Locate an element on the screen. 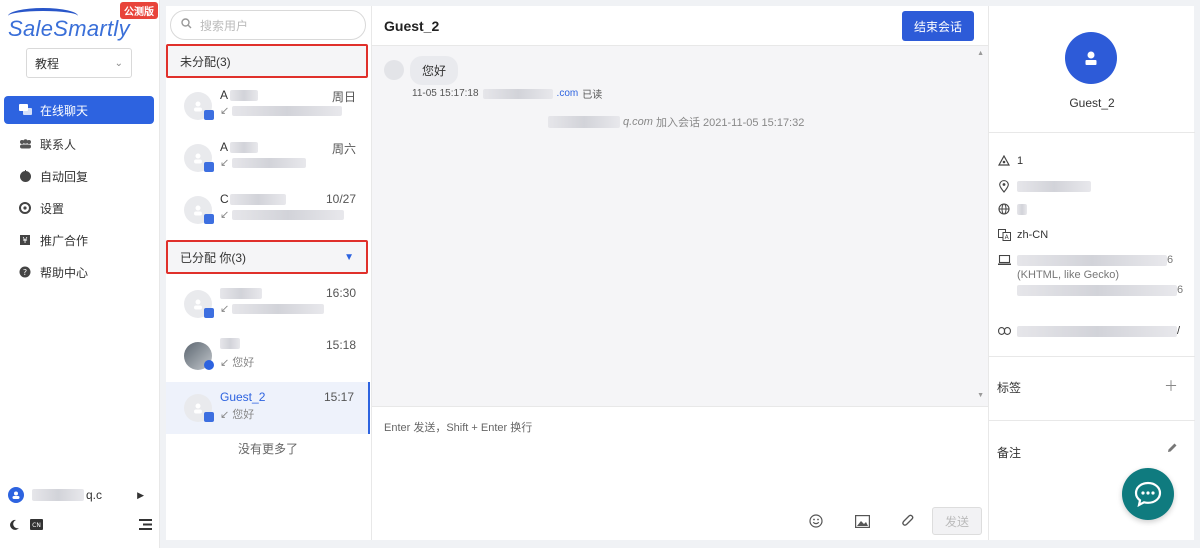 This screenshot has height=548, width=1200. conversation-time: 周日 is located at coordinates (343, 97).